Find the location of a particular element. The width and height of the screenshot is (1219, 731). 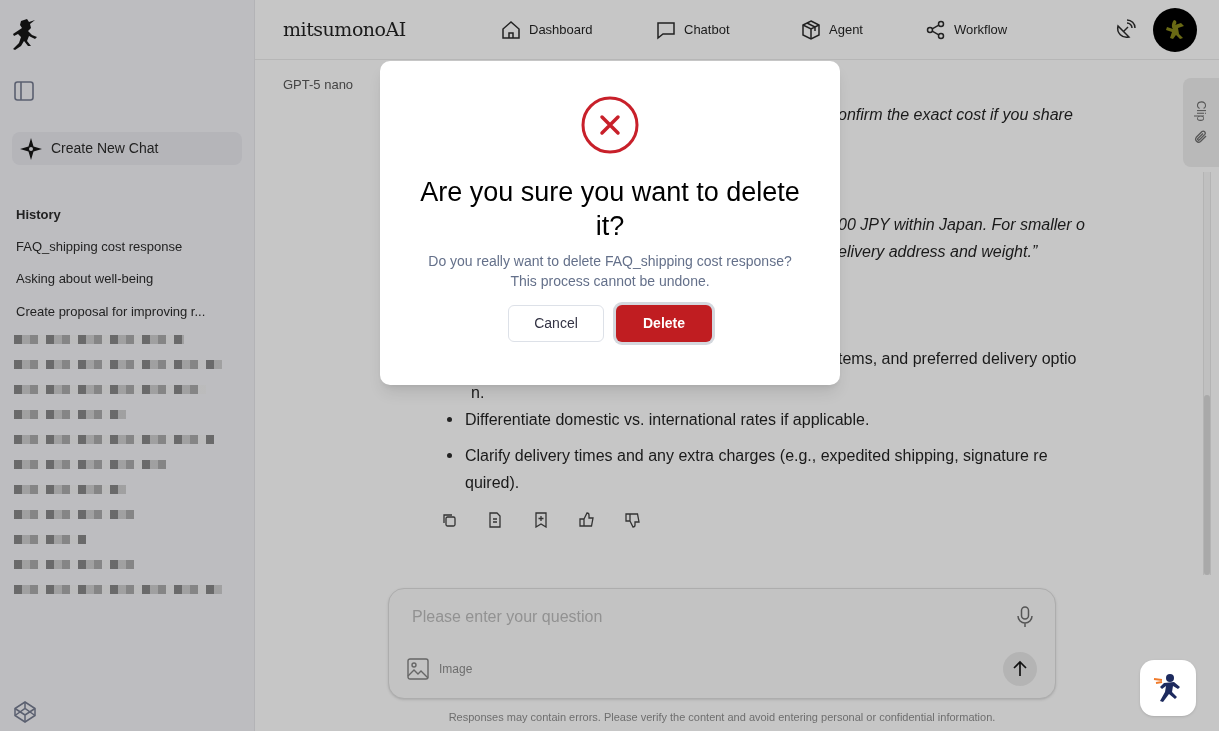

error-circle-icon is located at coordinates (610, 125).